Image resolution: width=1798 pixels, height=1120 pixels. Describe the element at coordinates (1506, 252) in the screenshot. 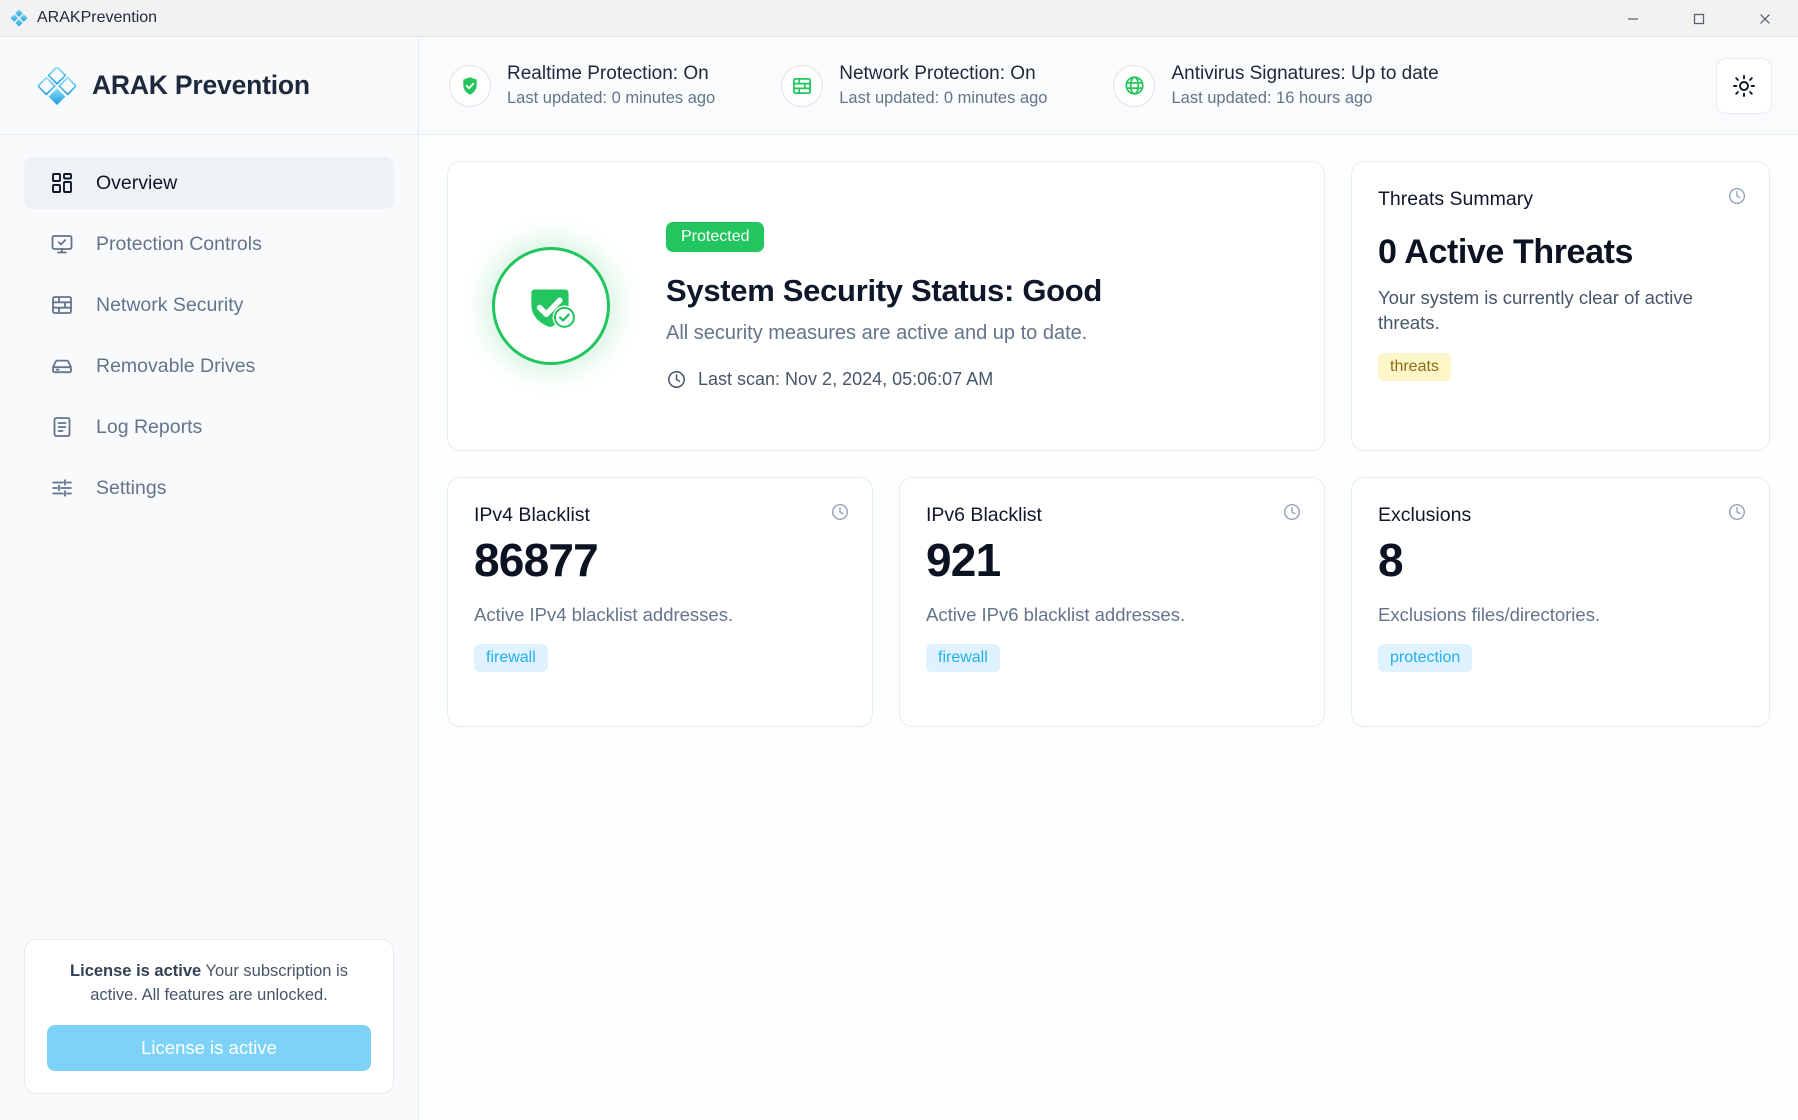

I see `threats-summary-value: 0 Active Threats` at that location.